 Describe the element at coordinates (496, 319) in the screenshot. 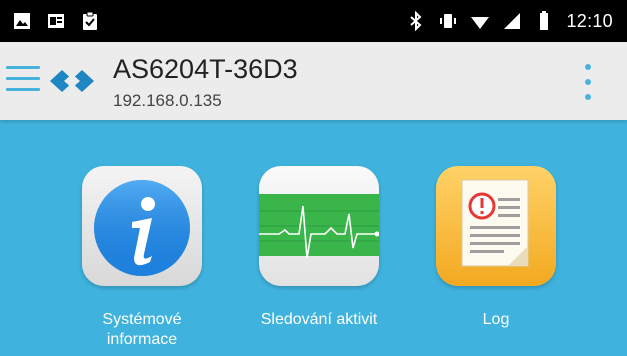

I see `log-label: Log` at that location.